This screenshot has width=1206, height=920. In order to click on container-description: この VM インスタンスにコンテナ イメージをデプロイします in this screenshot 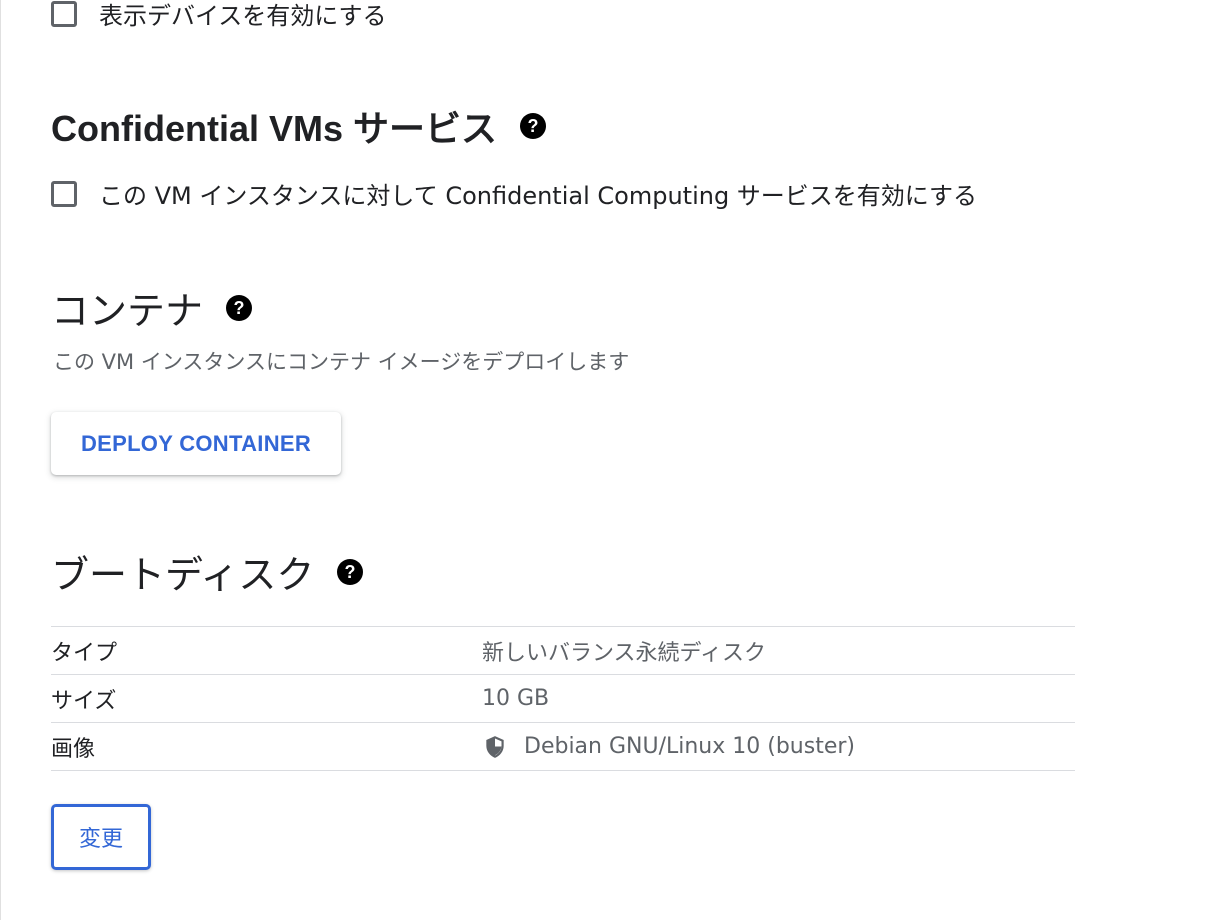, I will do `click(341, 362)`.